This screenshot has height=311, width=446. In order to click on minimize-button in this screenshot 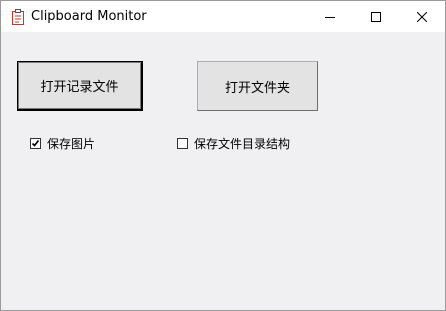, I will do `click(330, 16)`.